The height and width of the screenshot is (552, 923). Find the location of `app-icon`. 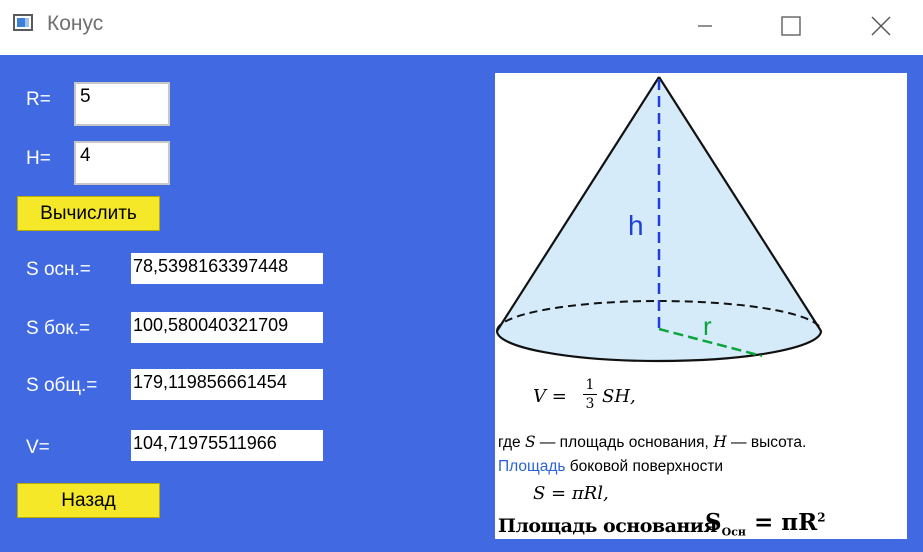

app-icon is located at coordinates (23, 22).